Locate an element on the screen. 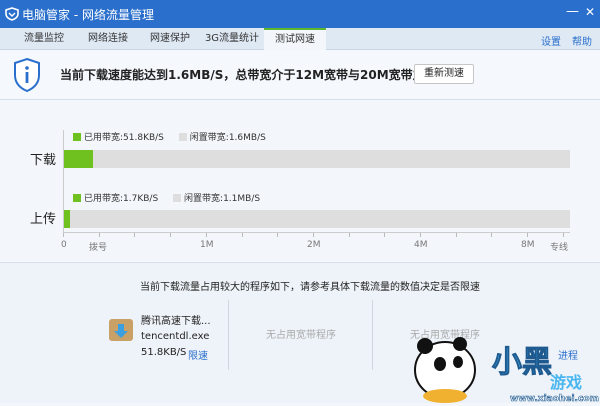 The height and width of the screenshot is (406, 600). tab-bar: 流量监控 网络连接 网速保护 3G流量统计 测试网速 设置 帮助 is located at coordinates (300, 39).